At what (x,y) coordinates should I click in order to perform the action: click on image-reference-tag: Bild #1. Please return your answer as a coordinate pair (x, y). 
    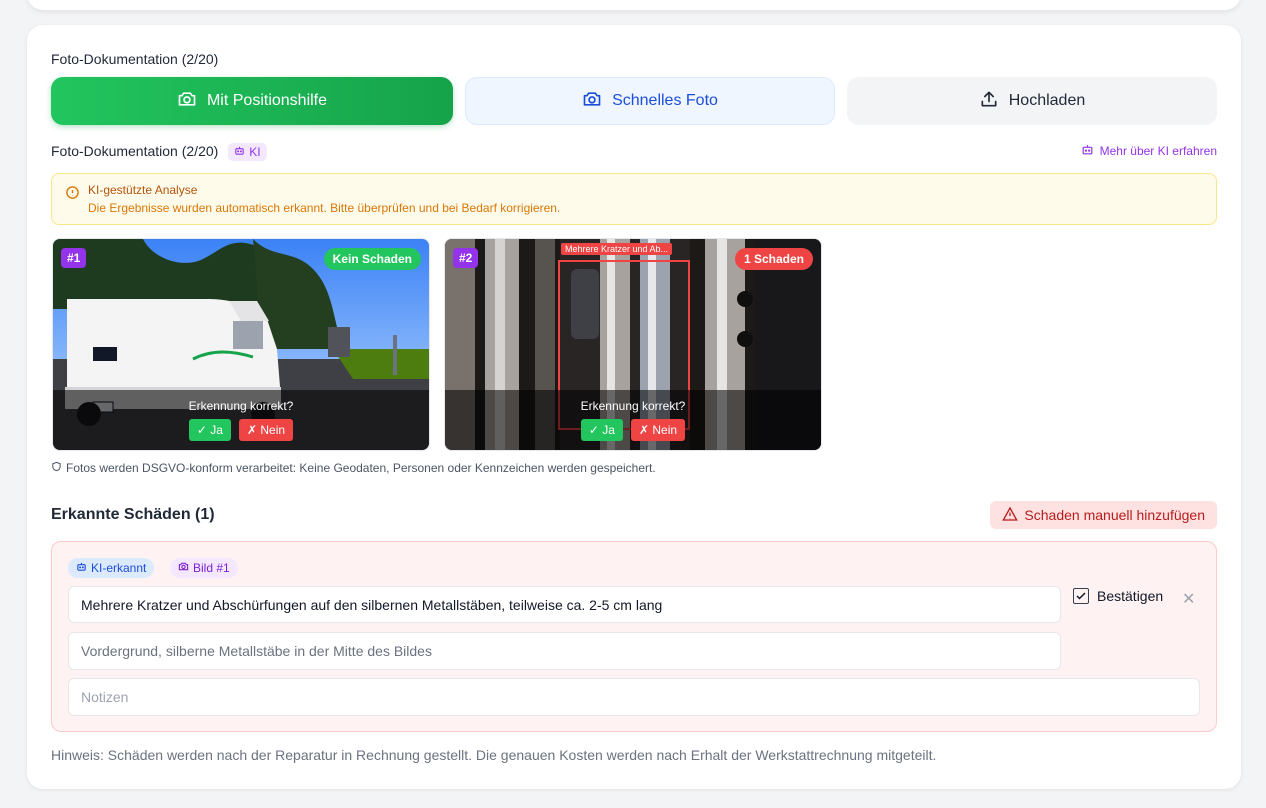
    Looking at the image, I should click on (204, 568).